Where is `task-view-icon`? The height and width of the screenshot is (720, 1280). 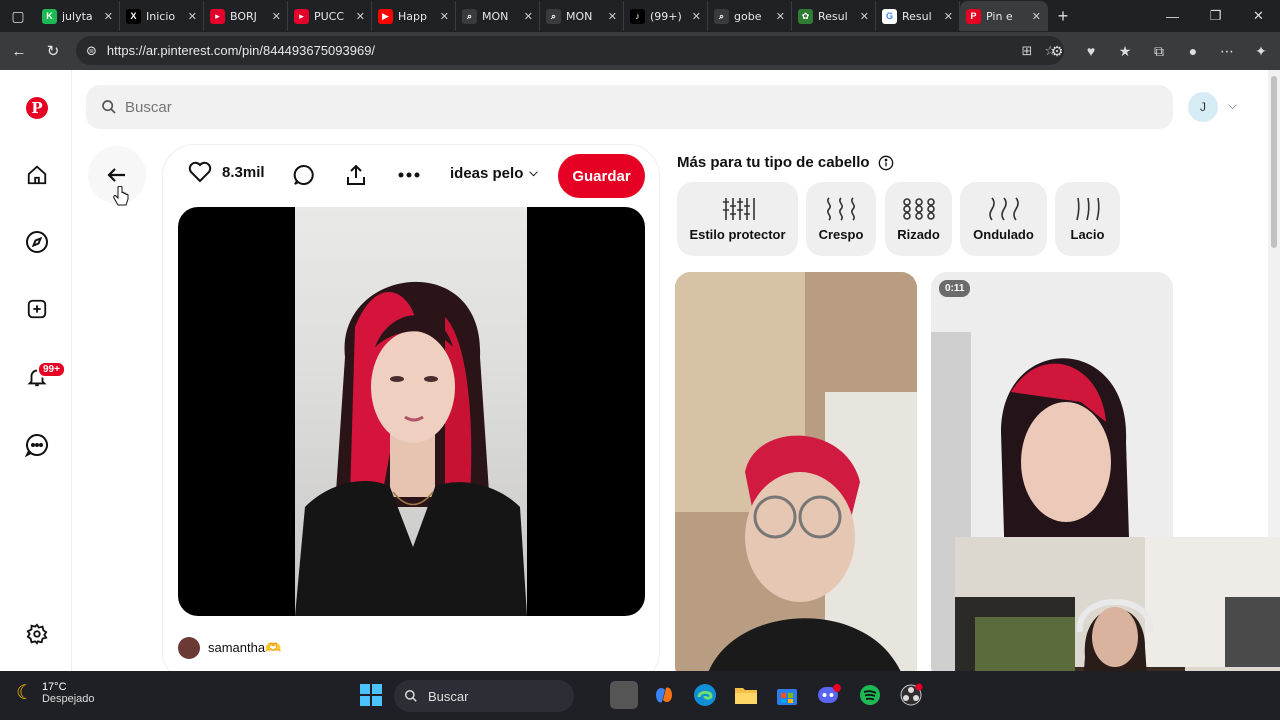
task-view-icon is located at coordinates (624, 695).